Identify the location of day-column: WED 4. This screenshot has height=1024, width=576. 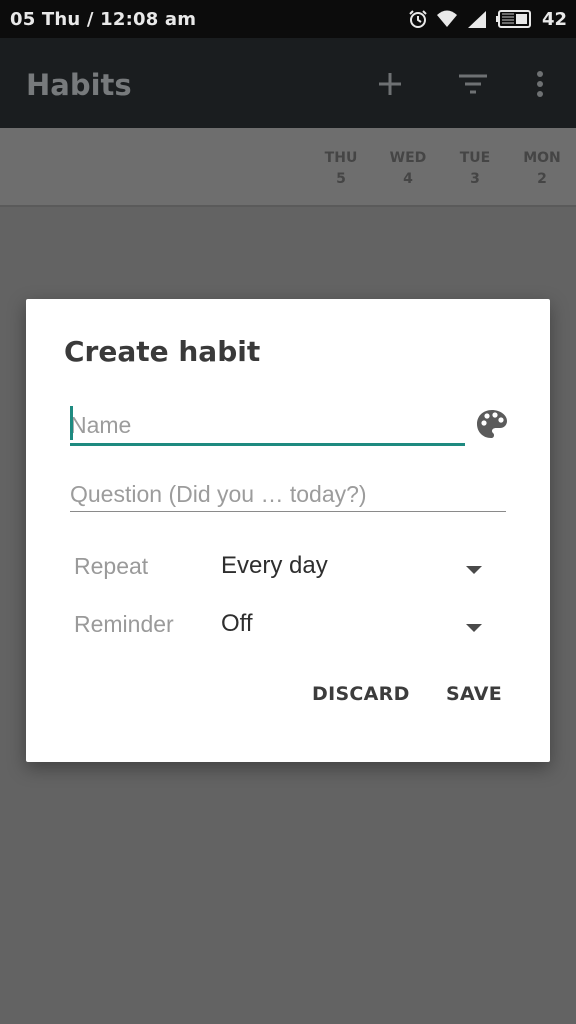
(408, 169).